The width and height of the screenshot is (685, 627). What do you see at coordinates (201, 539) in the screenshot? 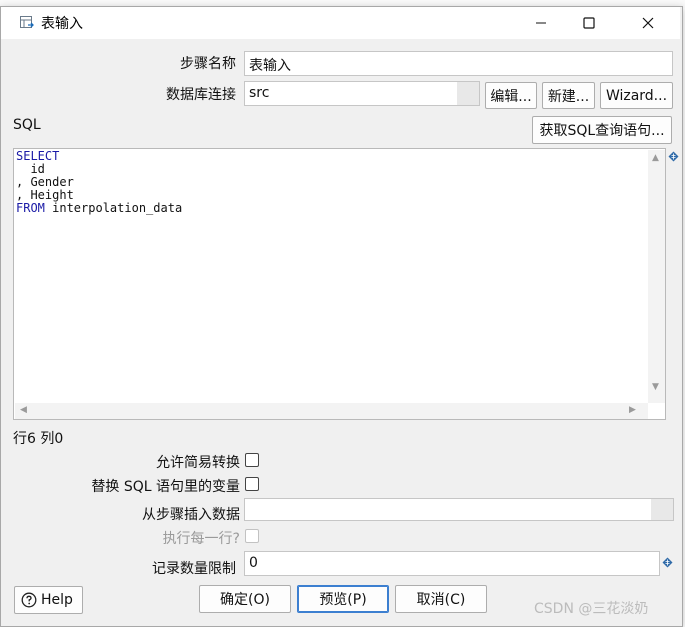
I see `execute-each-row-label: 执行每一行?` at bounding box center [201, 539].